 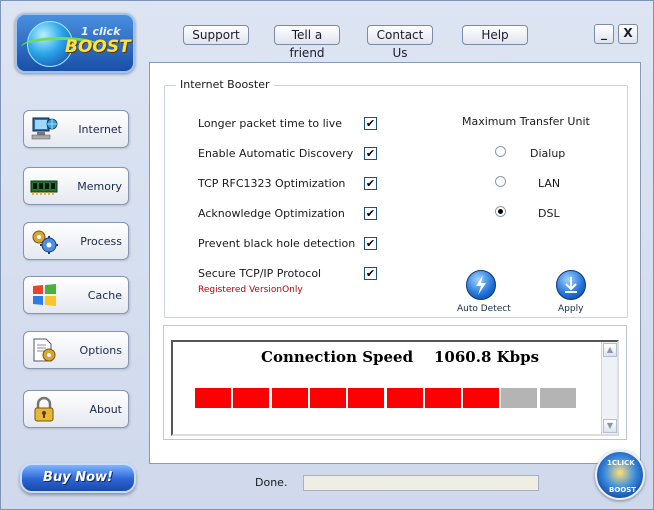 I want to click on mtu-label-dialup: Dialup, so click(x=548, y=153).